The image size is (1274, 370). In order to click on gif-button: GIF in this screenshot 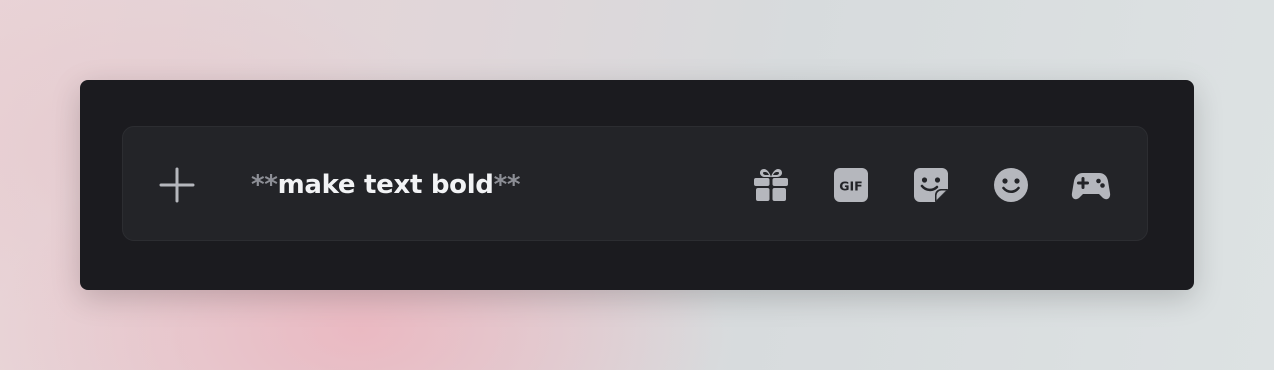, I will do `click(851, 185)`.